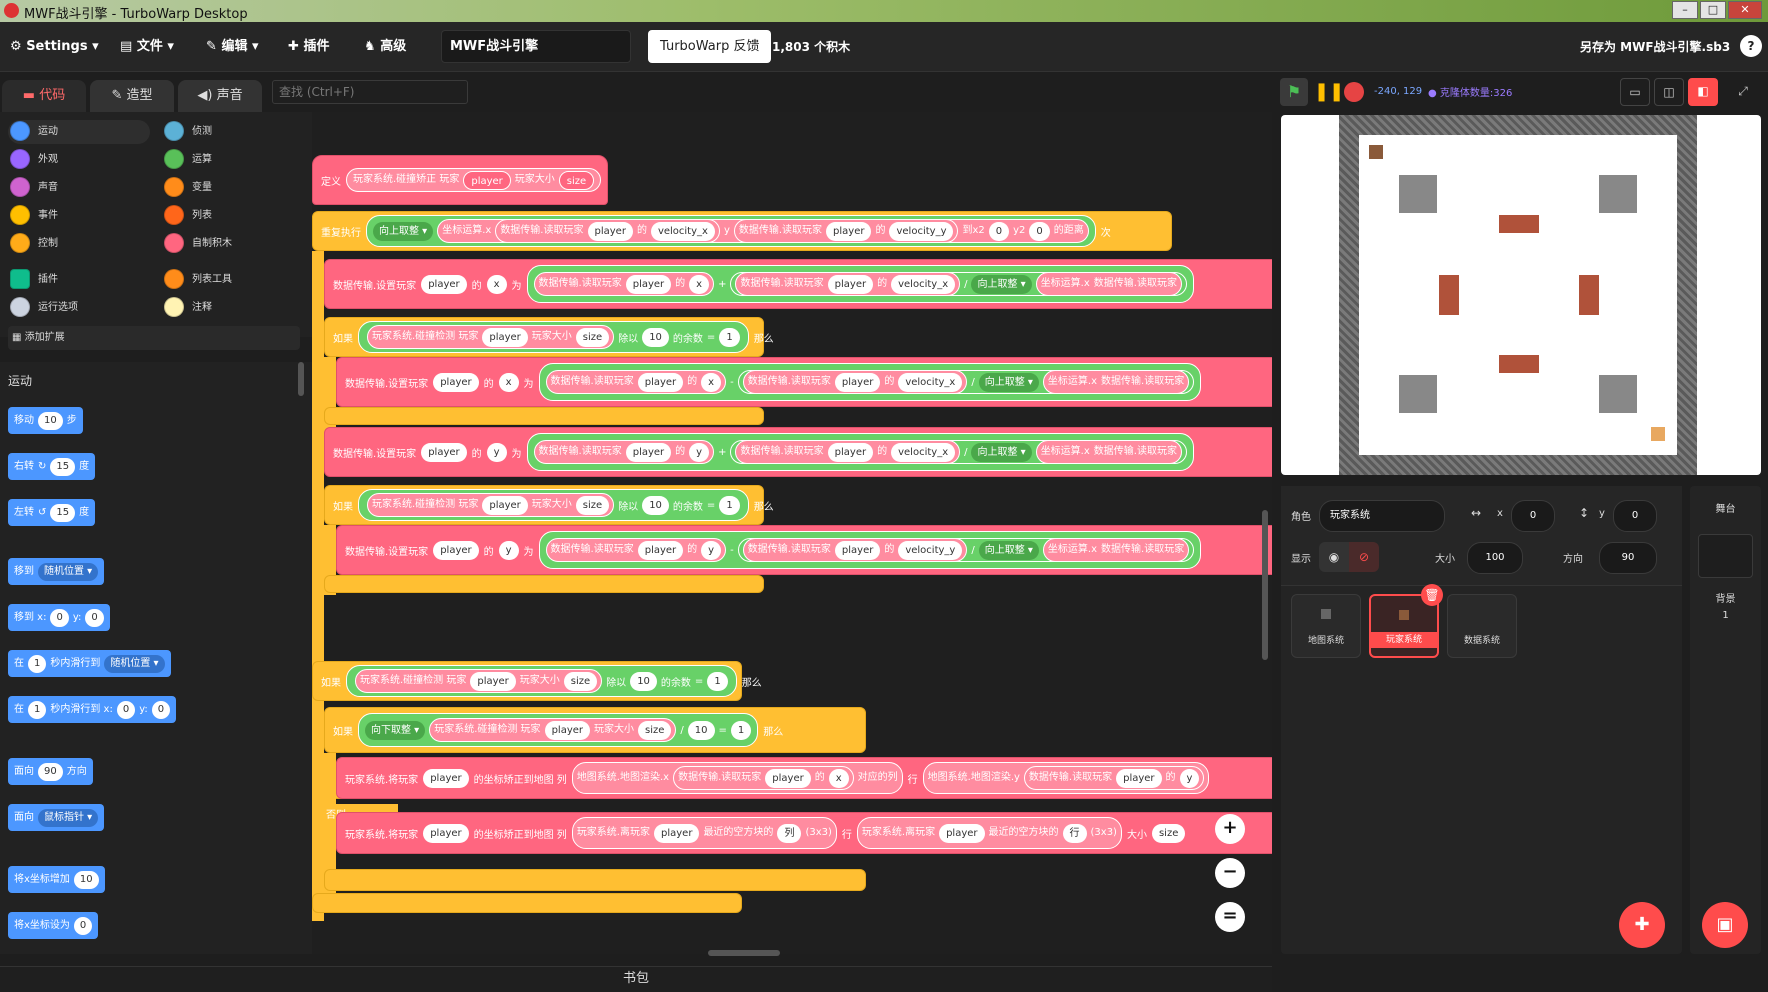  I want to click on save-as-button: 另存为 MWF战斗引擎.sb3, so click(1655, 47).